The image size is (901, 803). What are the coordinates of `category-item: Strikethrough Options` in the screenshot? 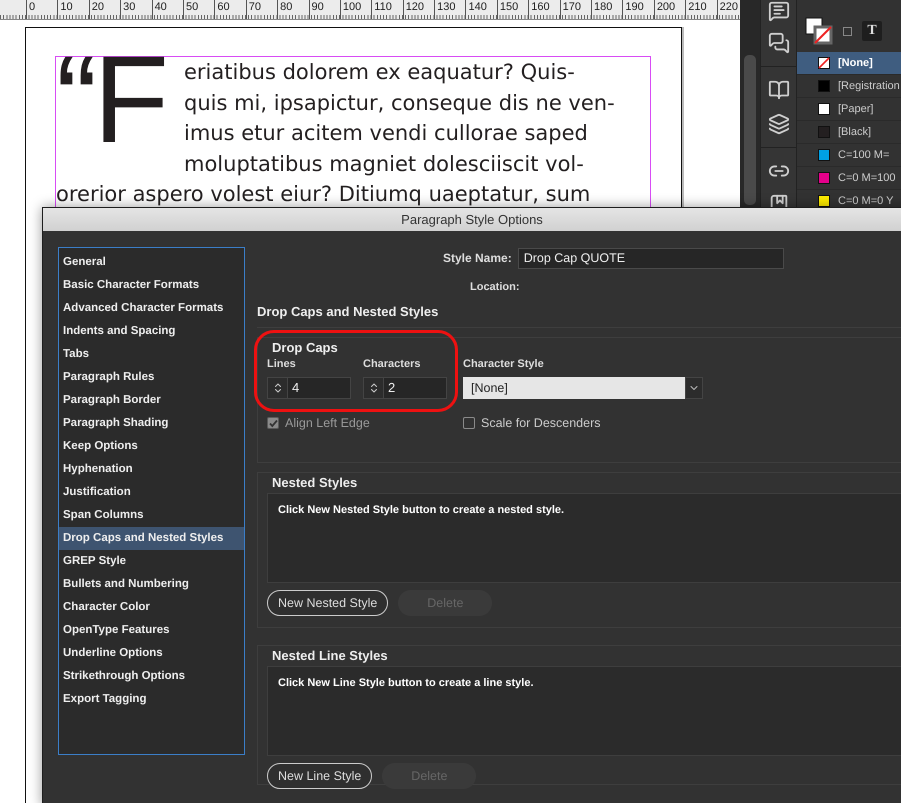 It's located at (151, 676).